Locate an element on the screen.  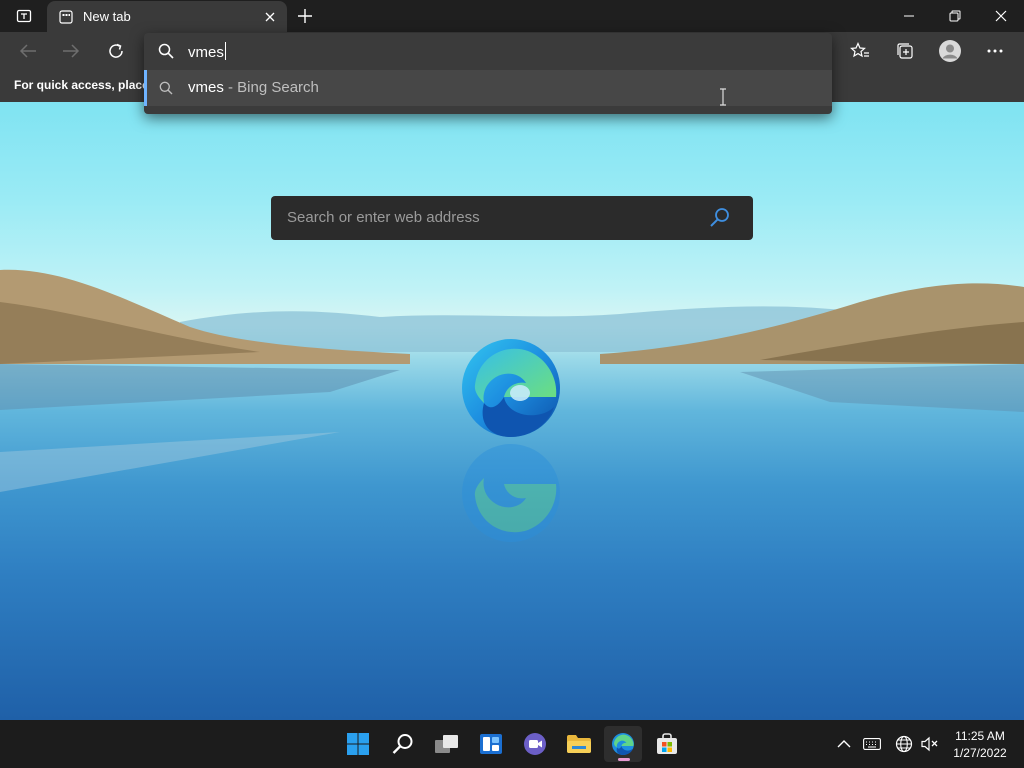
ntp-search-placeholder: Search or enter web address is located at coordinates (383, 217).